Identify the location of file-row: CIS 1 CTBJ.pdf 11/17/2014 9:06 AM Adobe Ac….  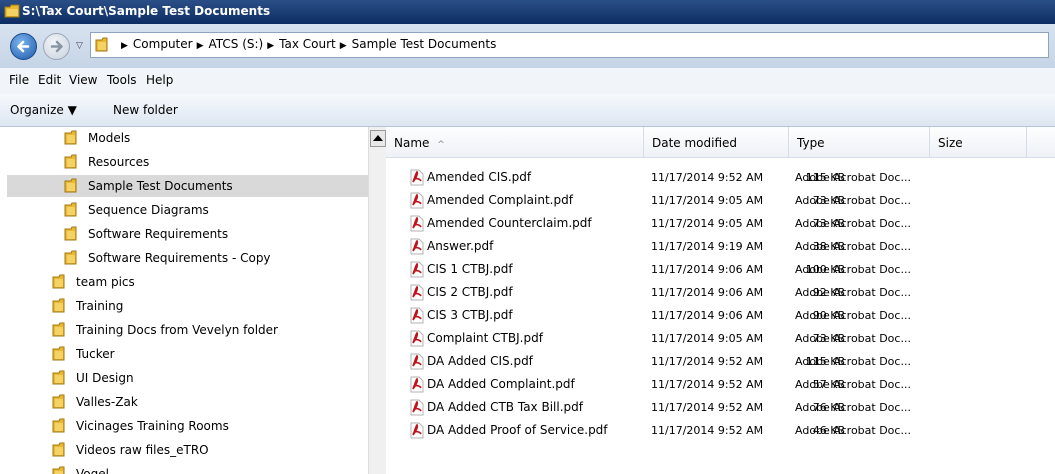
(720, 269).